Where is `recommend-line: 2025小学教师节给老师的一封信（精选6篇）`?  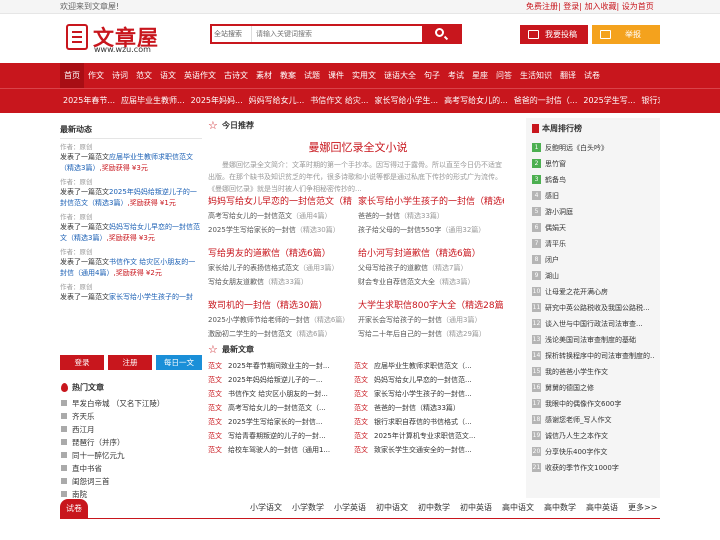
recommend-line: 2025小学教师节给老师的一封信（精选6篇） is located at coordinates (281, 320).